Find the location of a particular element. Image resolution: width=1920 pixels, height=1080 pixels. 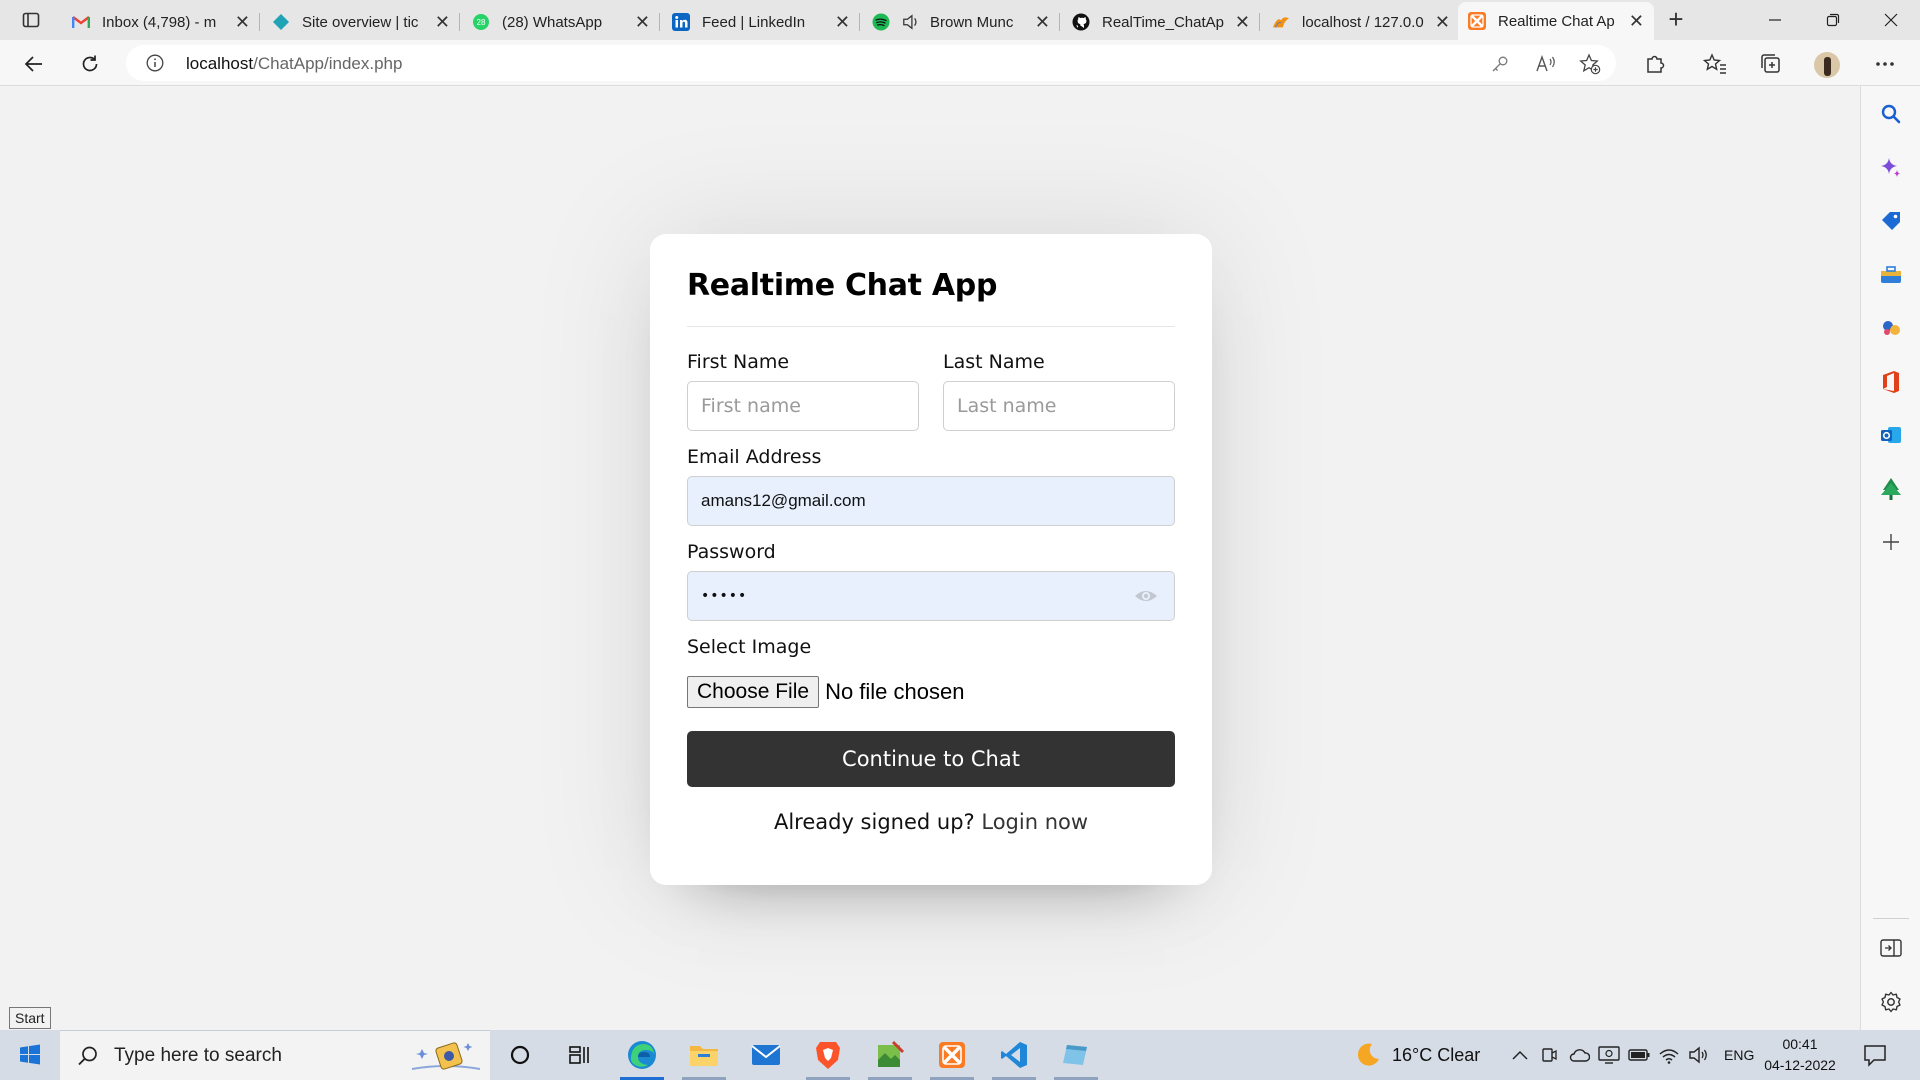

task-view-button is located at coordinates (580, 1055).